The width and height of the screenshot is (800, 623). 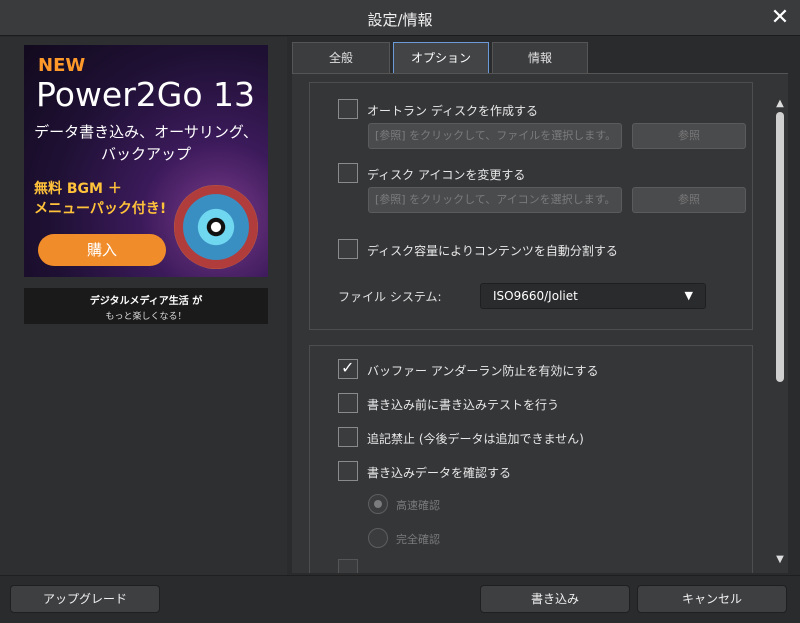 What do you see at coordinates (593, 296) in the screenshot?
I see `file-system-select: ISO9660/Joliet ▼` at bounding box center [593, 296].